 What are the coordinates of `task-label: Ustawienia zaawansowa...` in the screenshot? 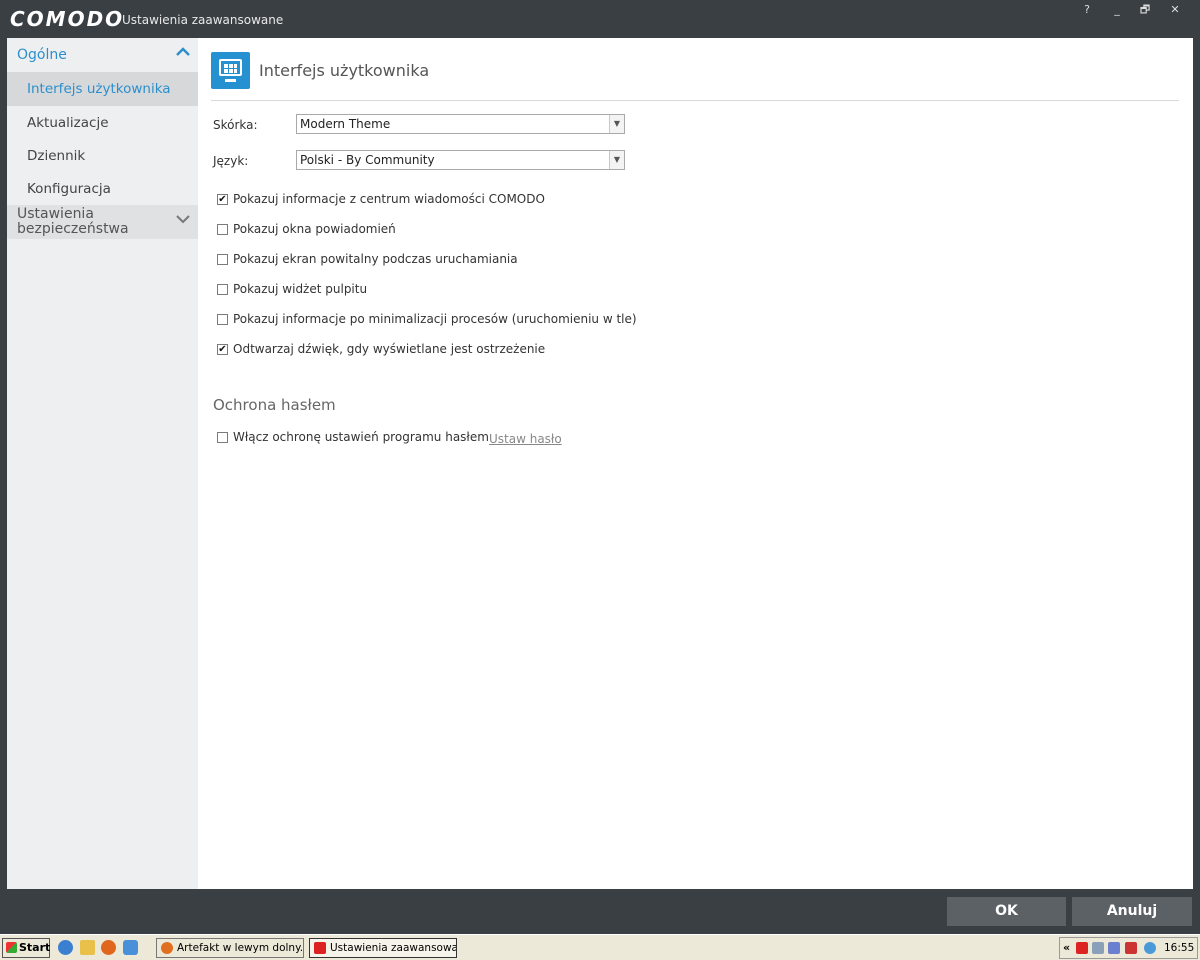 It's located at (393, 948).